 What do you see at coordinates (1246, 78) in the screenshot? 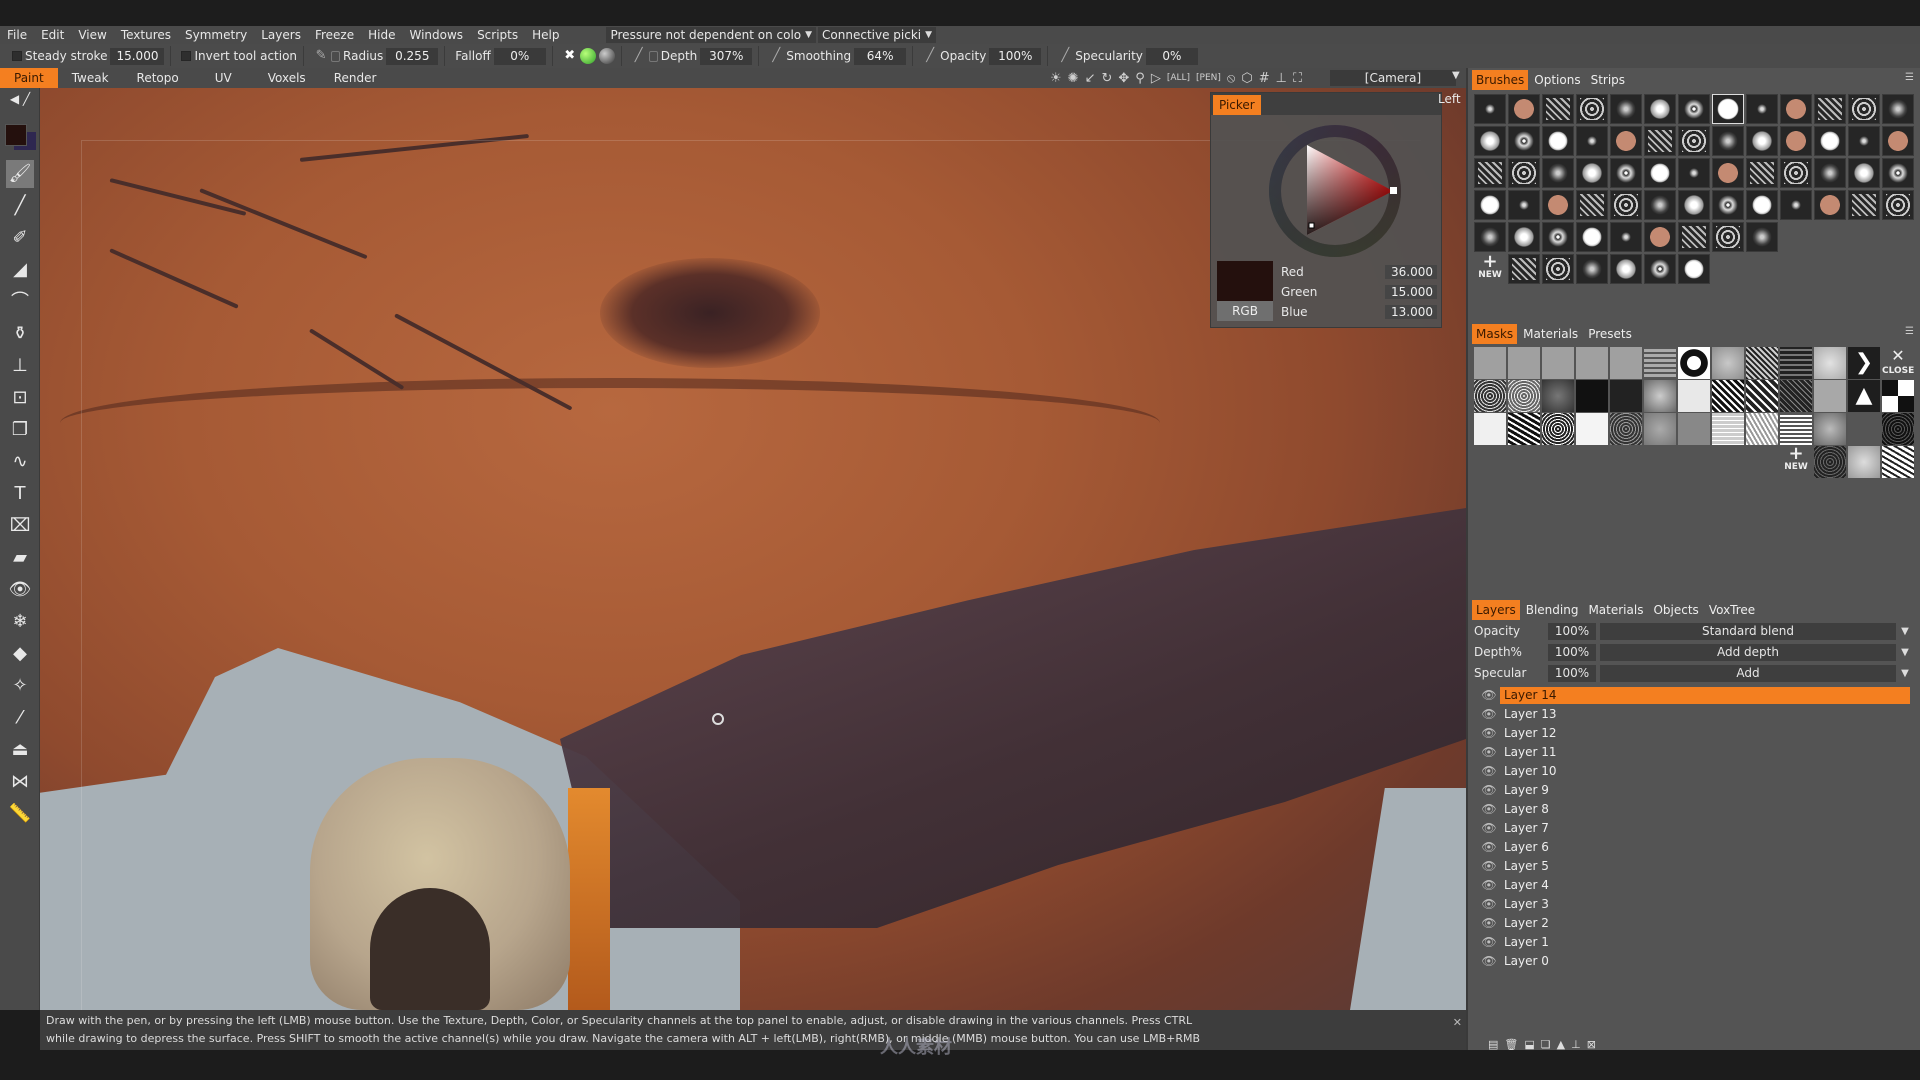
I see `cube-view-icon: ⬡` at bounding box center [1246, 78].